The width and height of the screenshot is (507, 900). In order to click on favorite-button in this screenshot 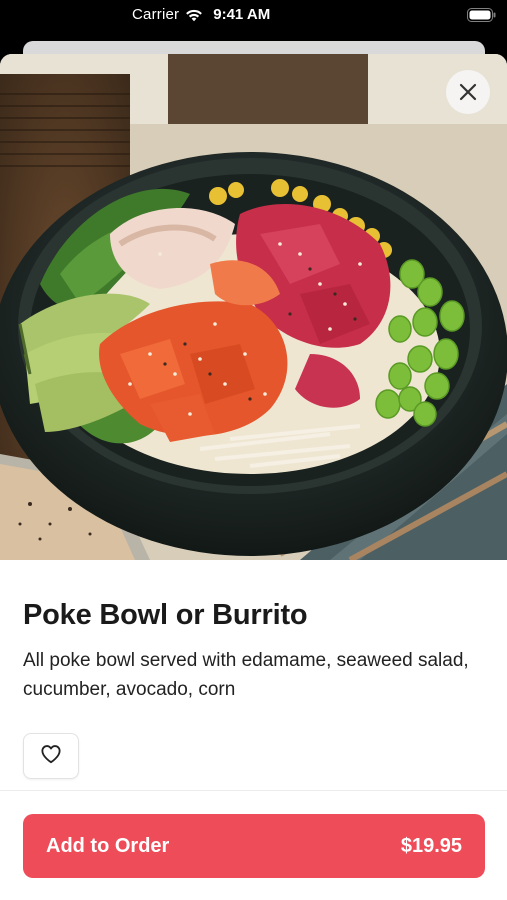, I will do `click(51, 756)`.